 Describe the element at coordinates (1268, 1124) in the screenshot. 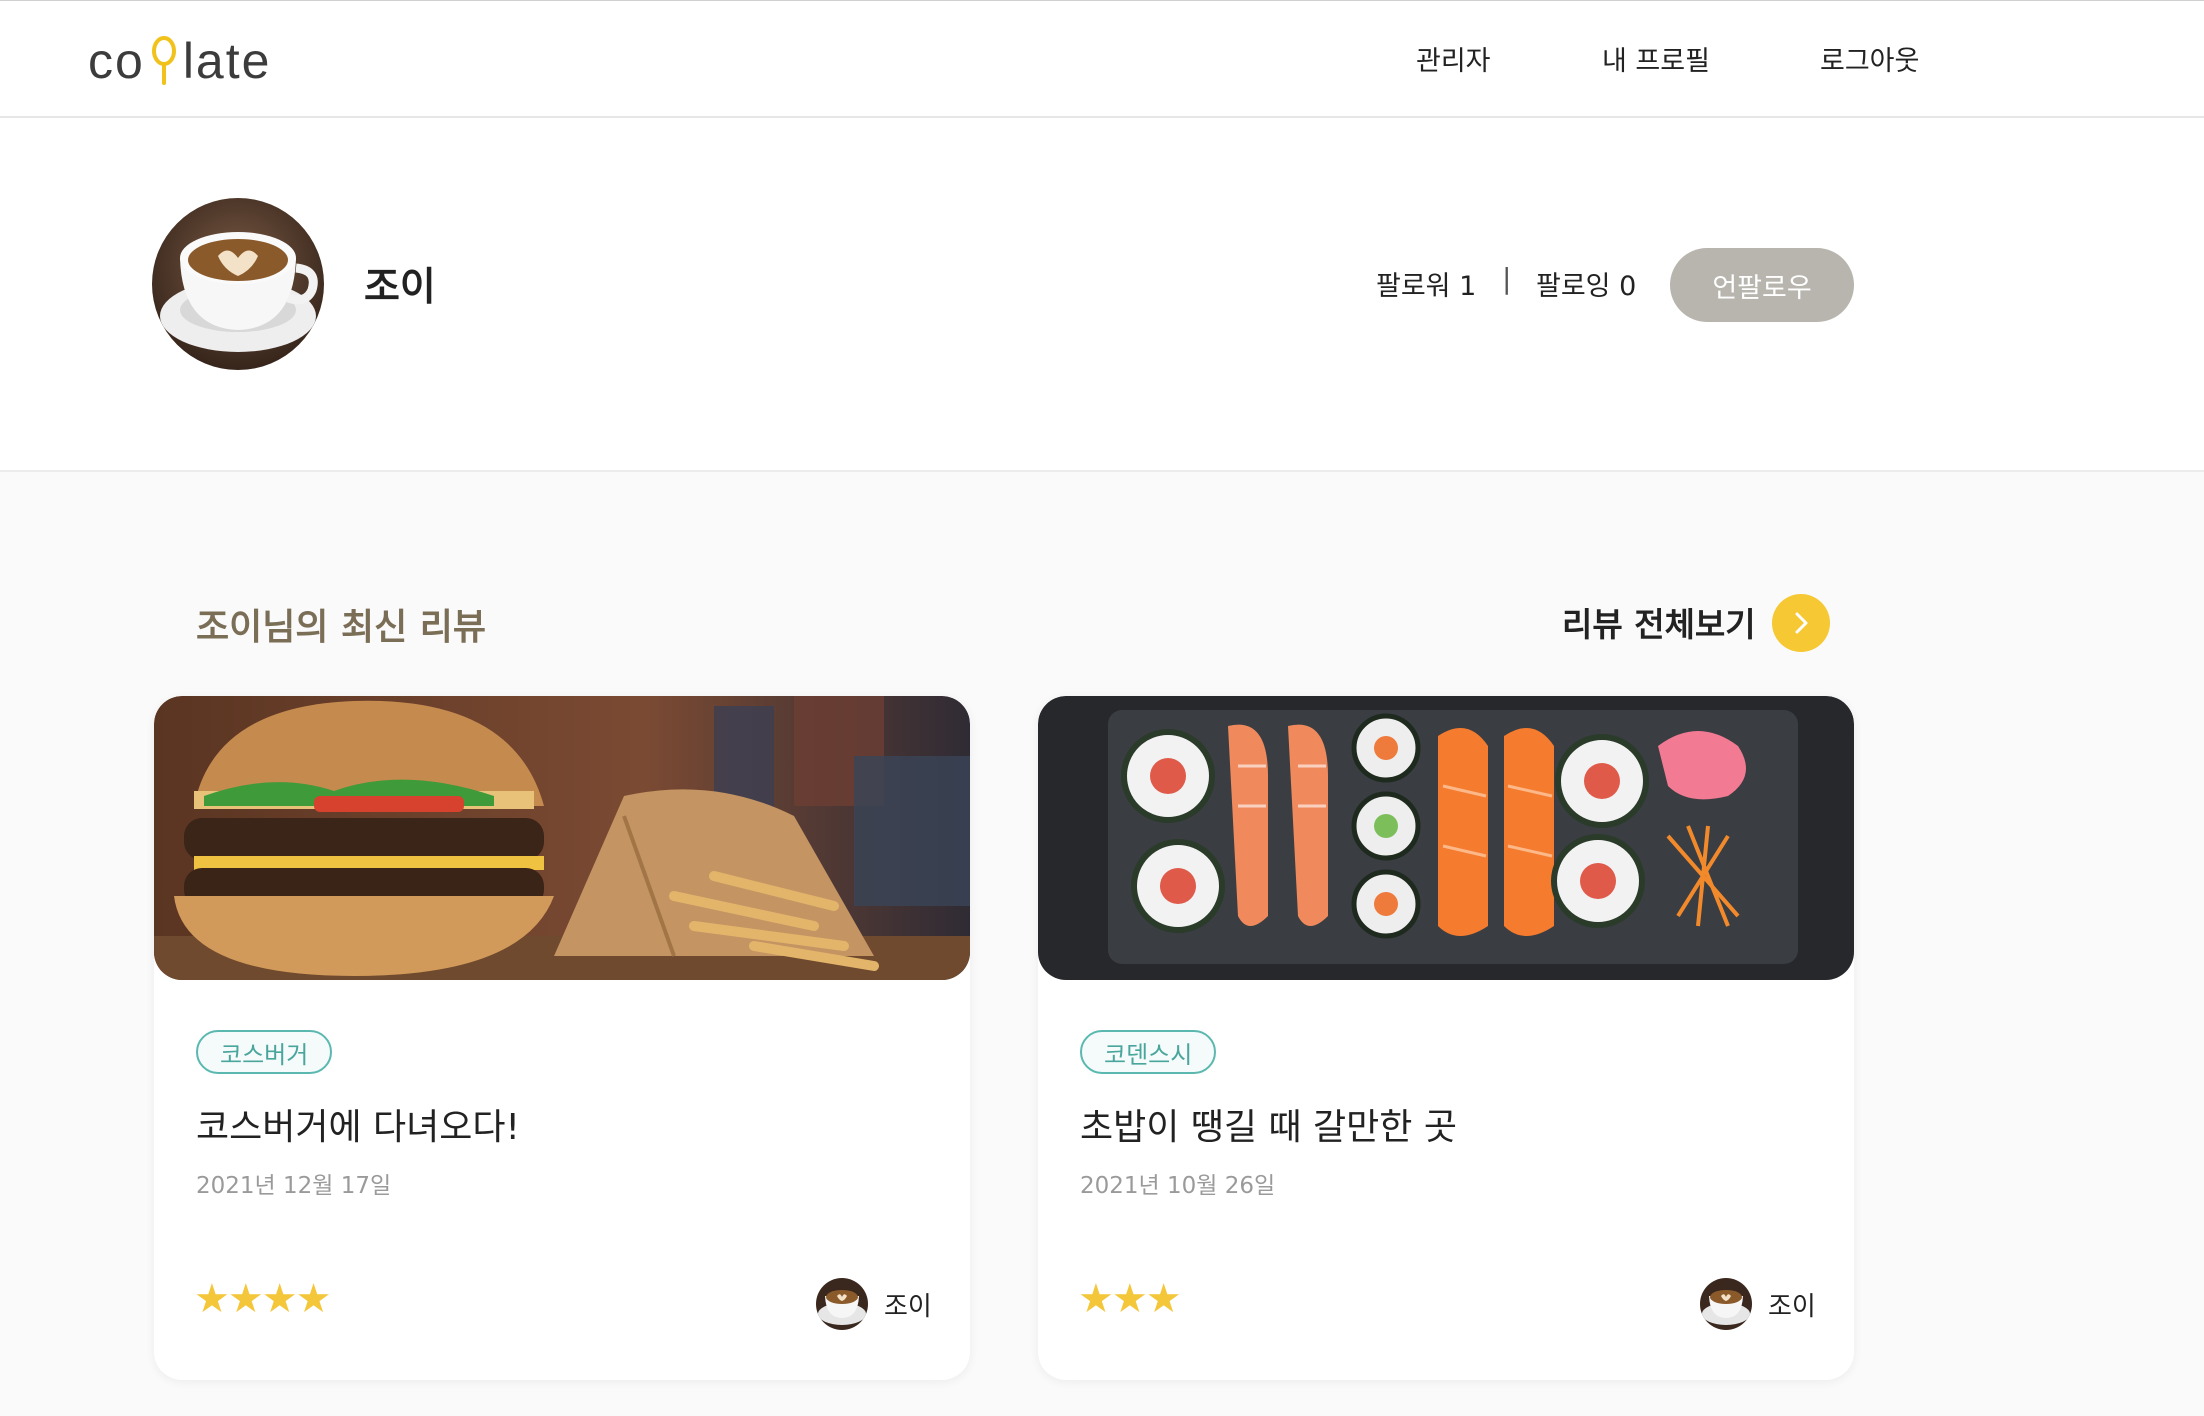

I see `review-title: 초밥이 땡길 때 갈만한 곳` at that location.